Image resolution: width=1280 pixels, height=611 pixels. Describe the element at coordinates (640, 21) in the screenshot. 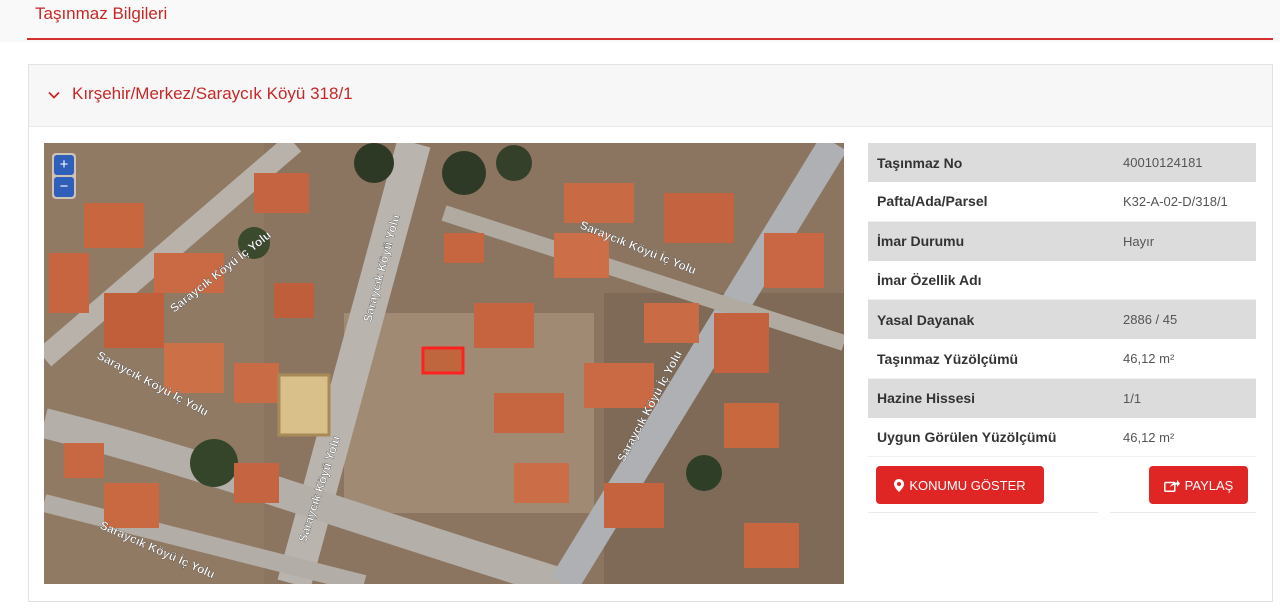

I see `page-header: Taşınmaz Bilgileri` at that location.